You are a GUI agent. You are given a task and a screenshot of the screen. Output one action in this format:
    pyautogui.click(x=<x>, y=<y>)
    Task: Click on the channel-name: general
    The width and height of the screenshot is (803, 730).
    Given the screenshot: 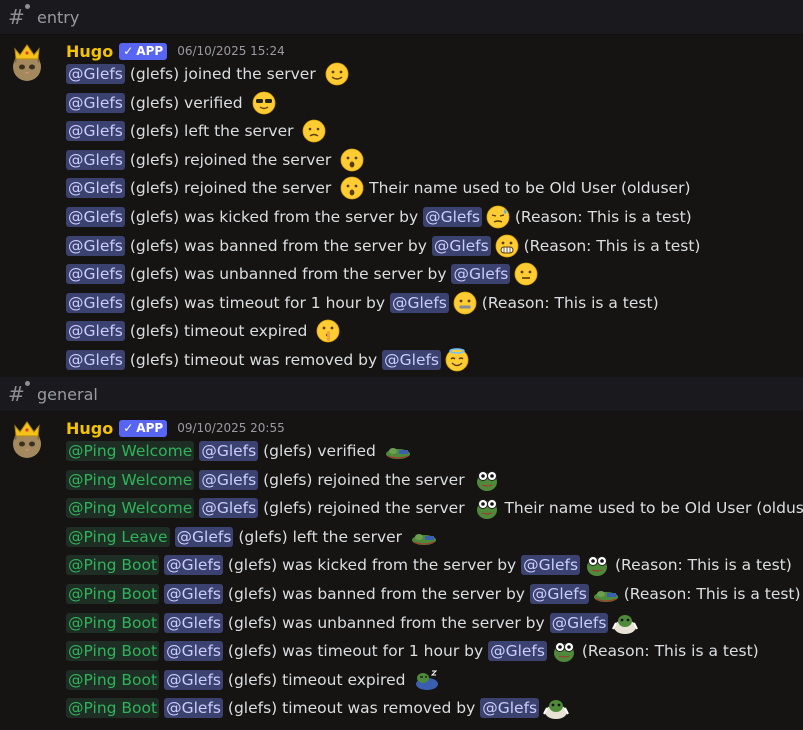 What is the action you would take?
    pyautogui.click(x=67, y=394)
    